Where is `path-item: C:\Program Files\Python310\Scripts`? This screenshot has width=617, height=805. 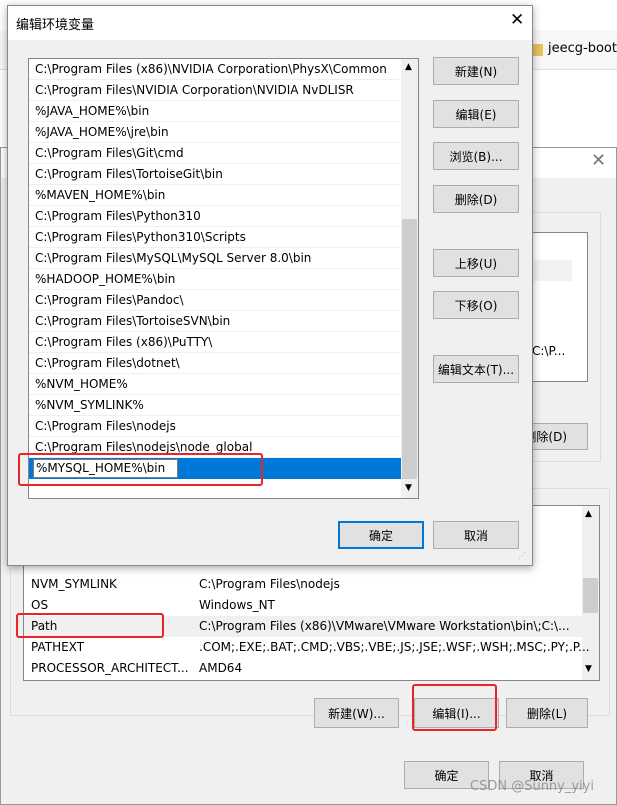 path-item: C:\Program Files\Python310\Scripts is located at coordinates (215, 237).